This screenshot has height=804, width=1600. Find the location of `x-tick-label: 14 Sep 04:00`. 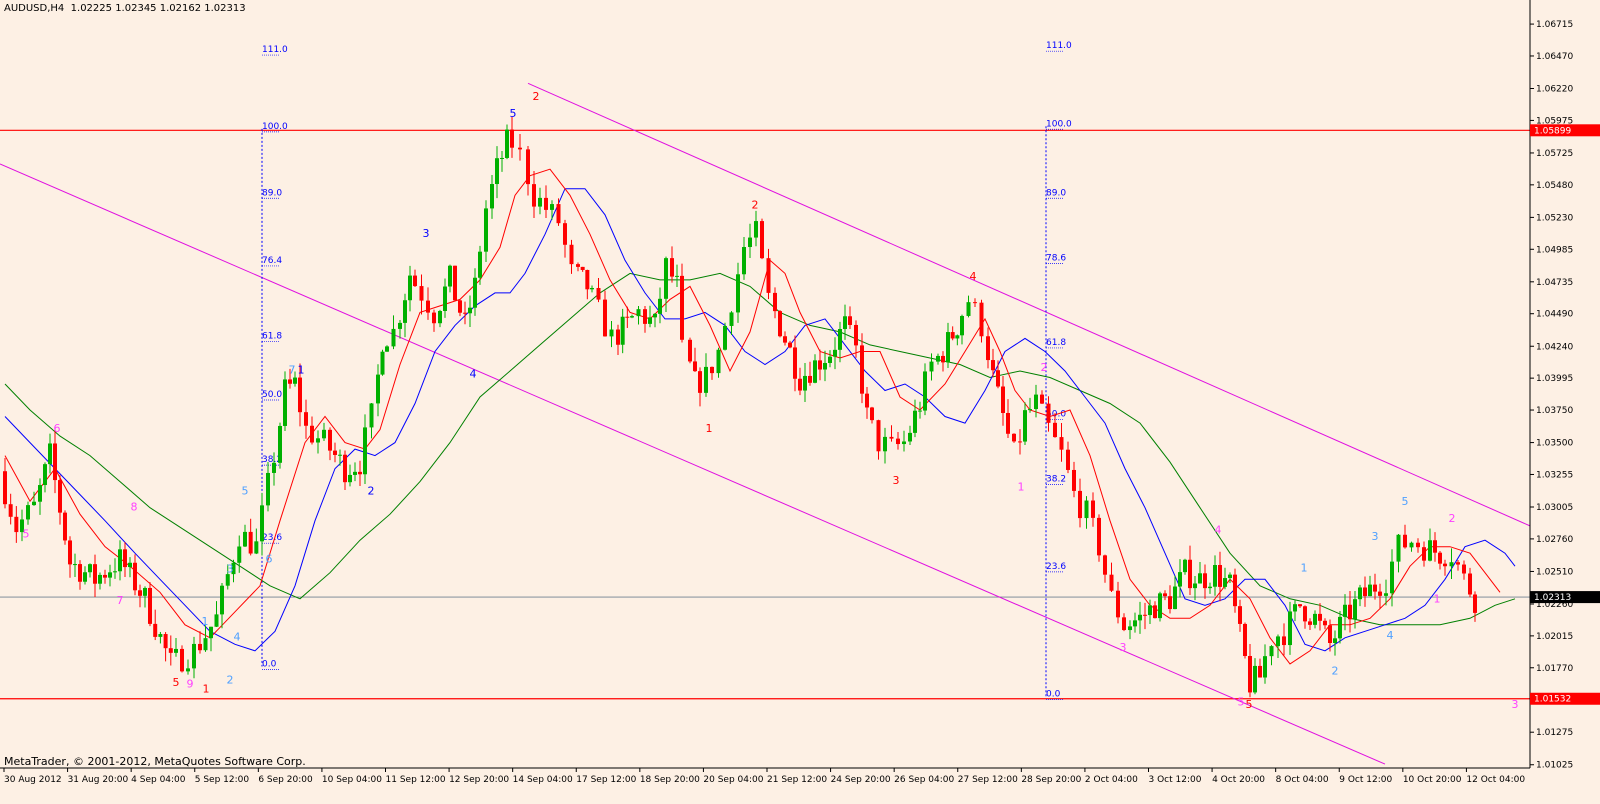

x-tick-label: 14 Sep 04:00 is located at coordinates (543, 780).